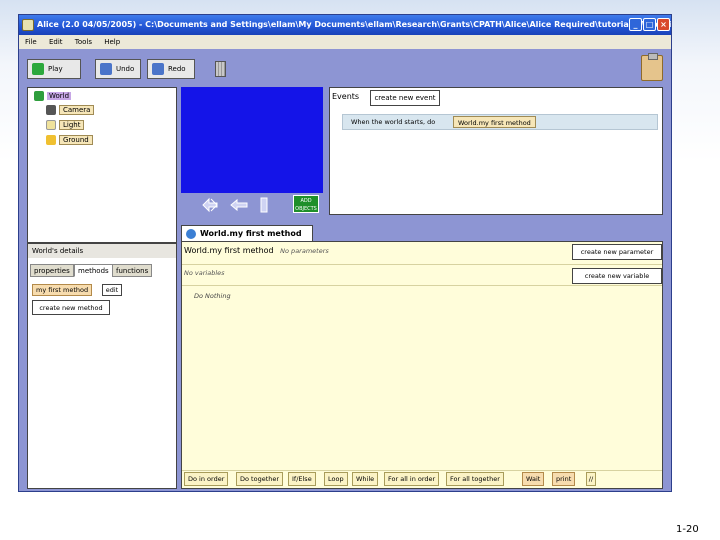  I want to click on tab-properties: properties, so click(52, 270).